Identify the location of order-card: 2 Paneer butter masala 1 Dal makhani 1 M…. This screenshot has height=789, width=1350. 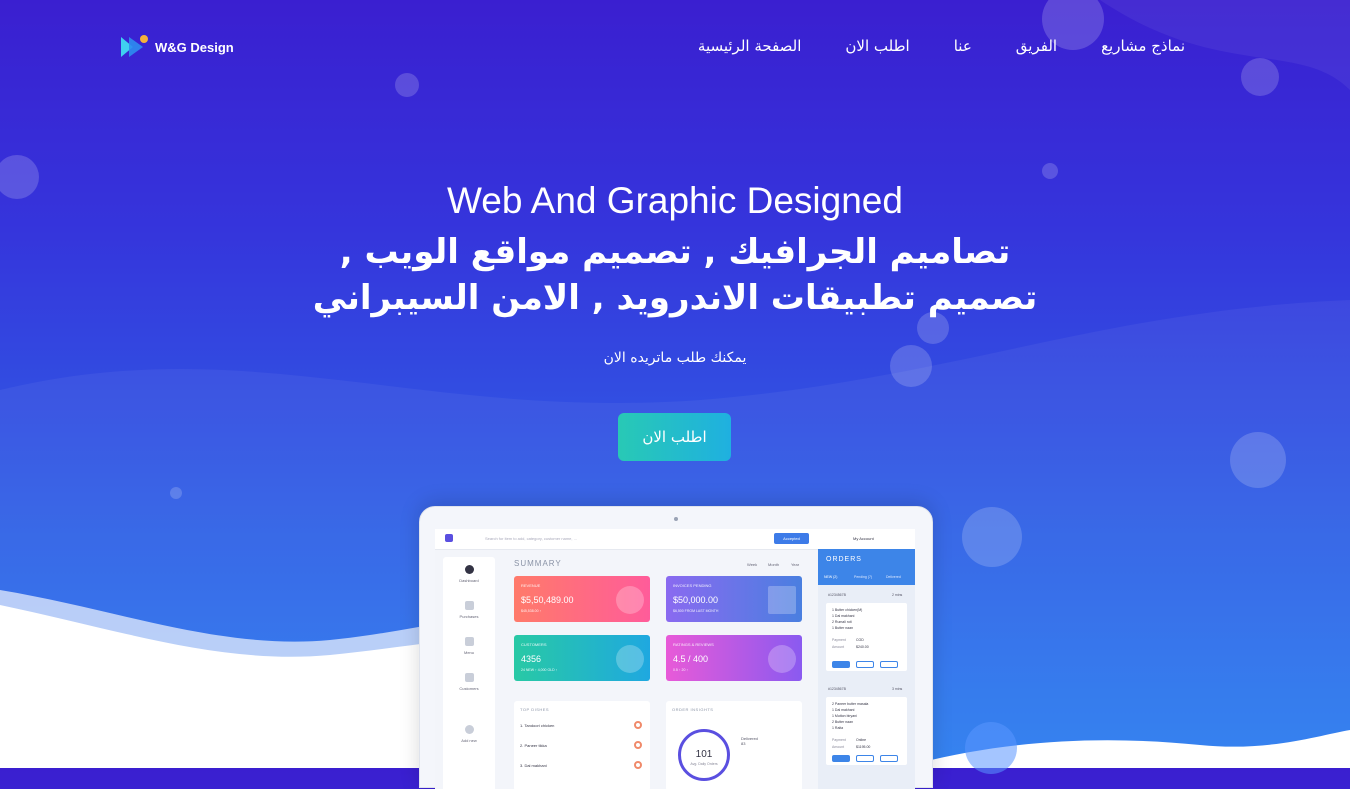
(866, 731).